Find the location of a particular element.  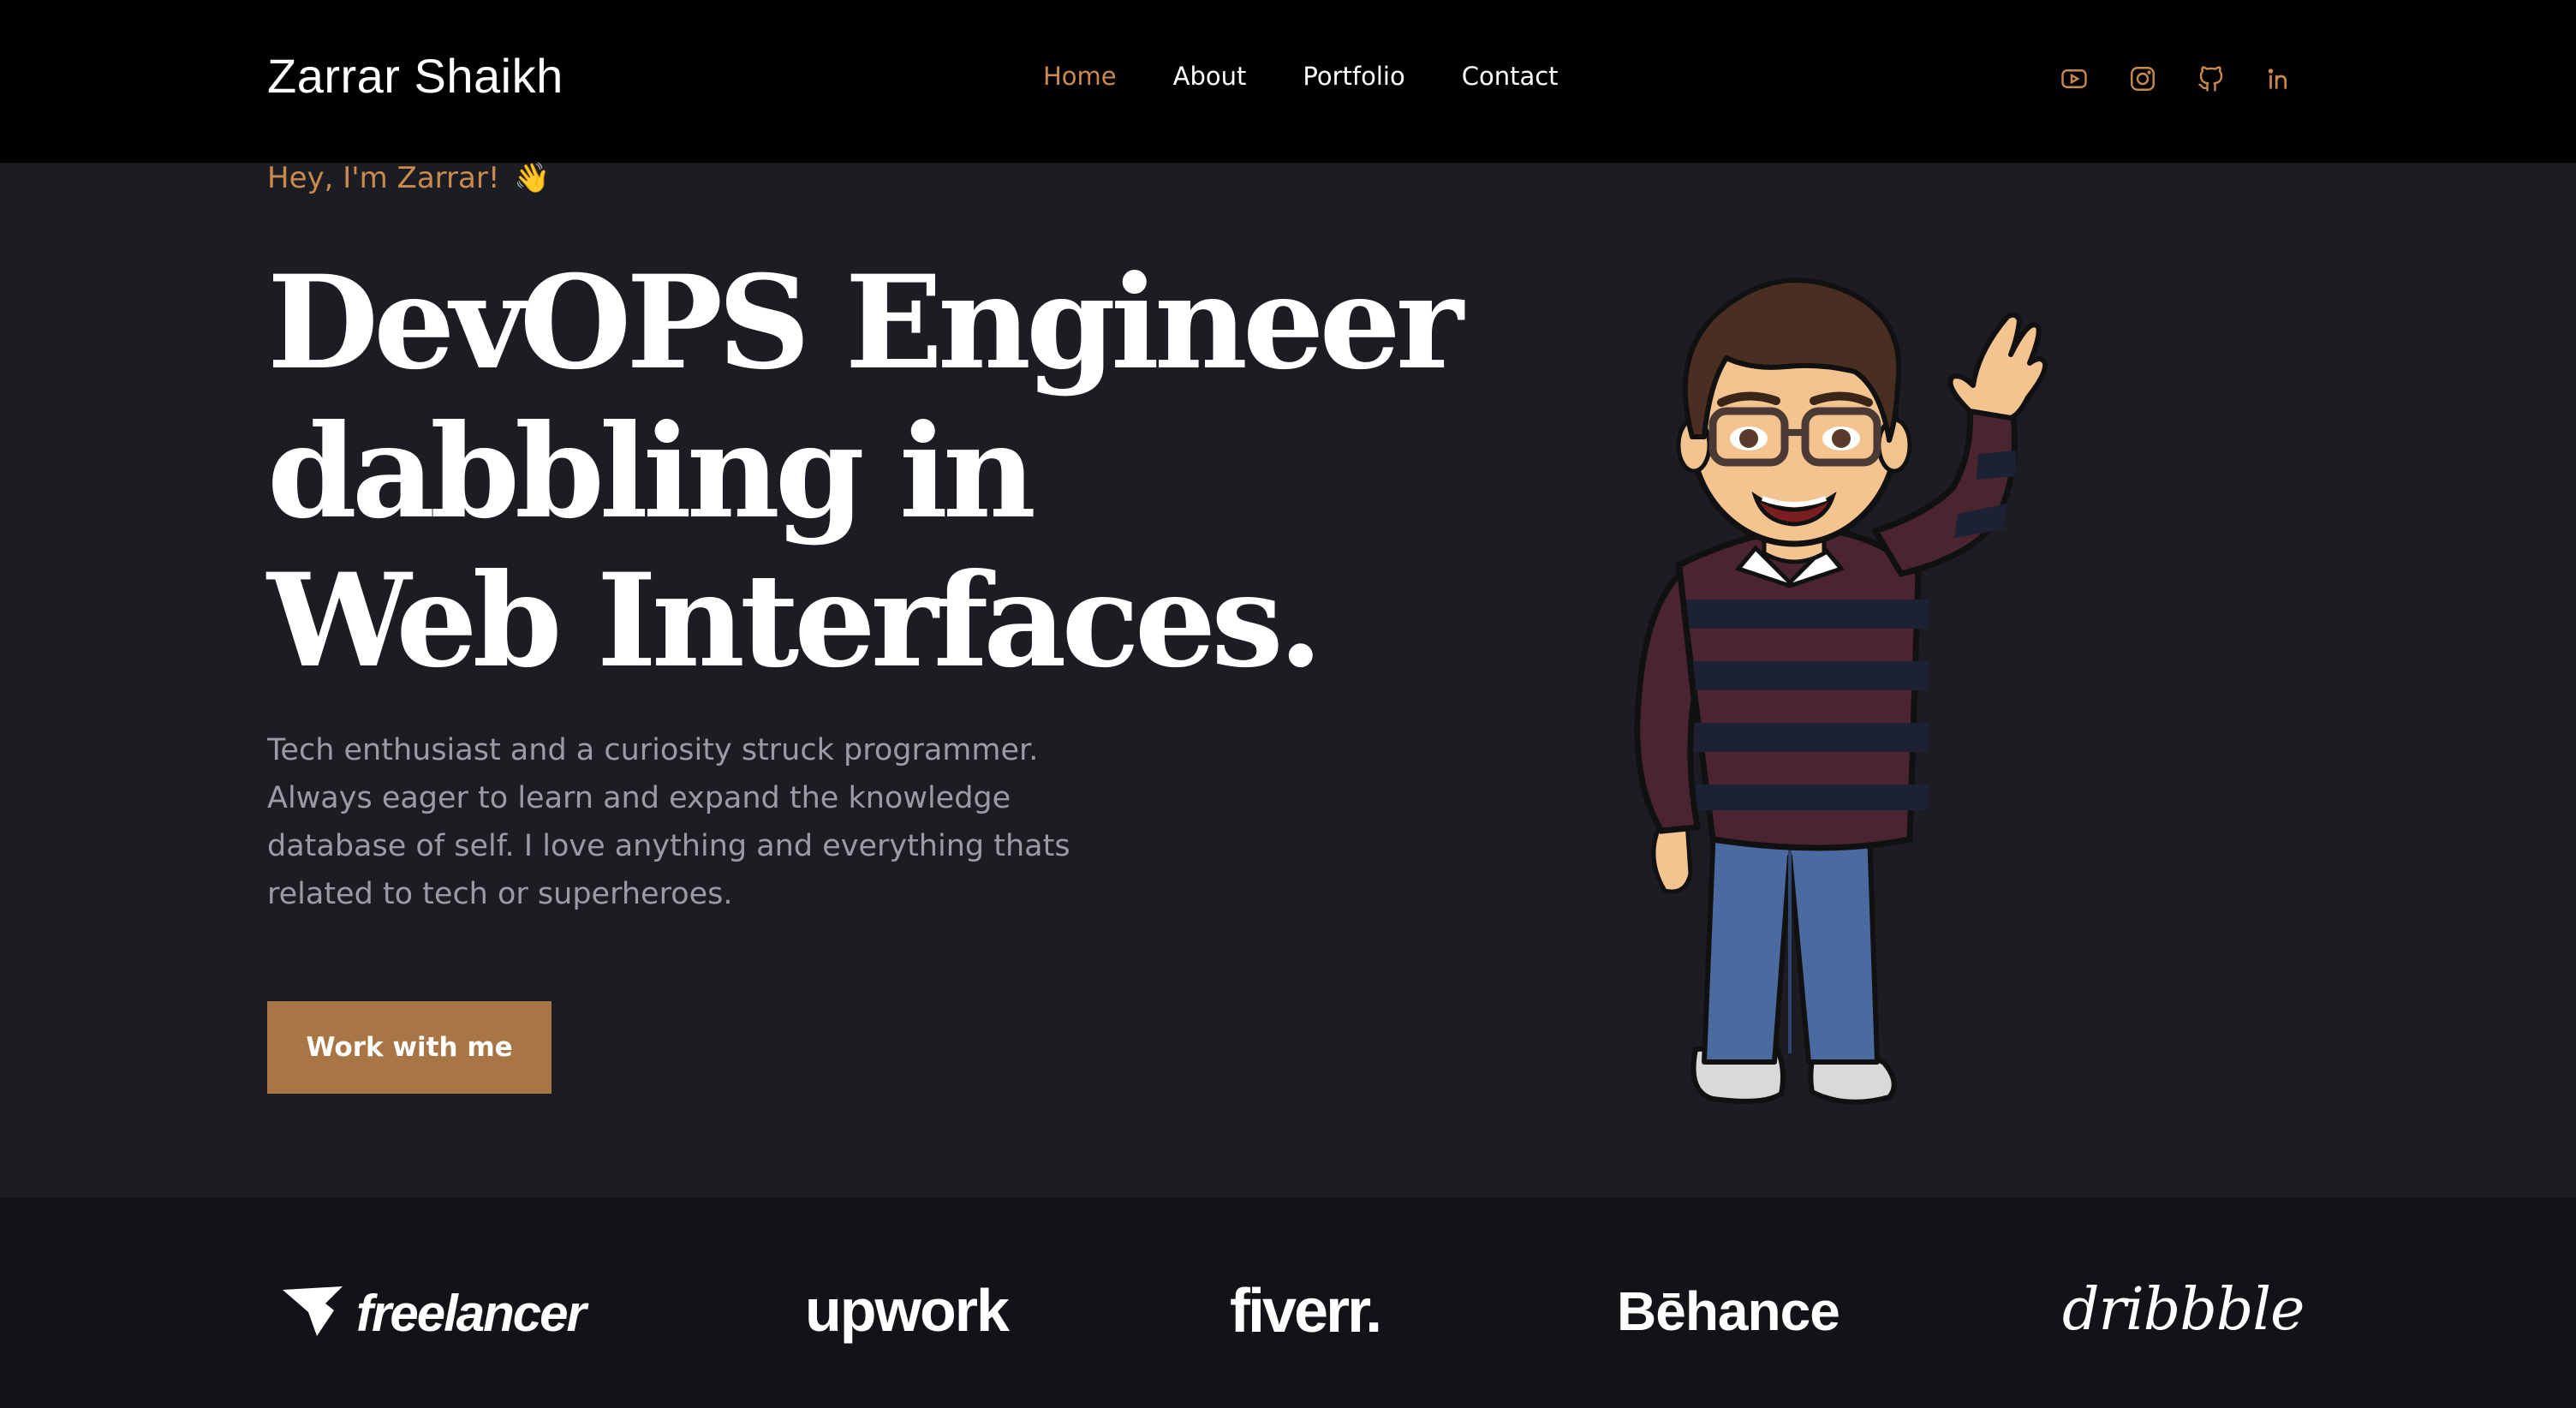

main-nav: Home About Portfolio Contact is located at coordinates (1301, 76).